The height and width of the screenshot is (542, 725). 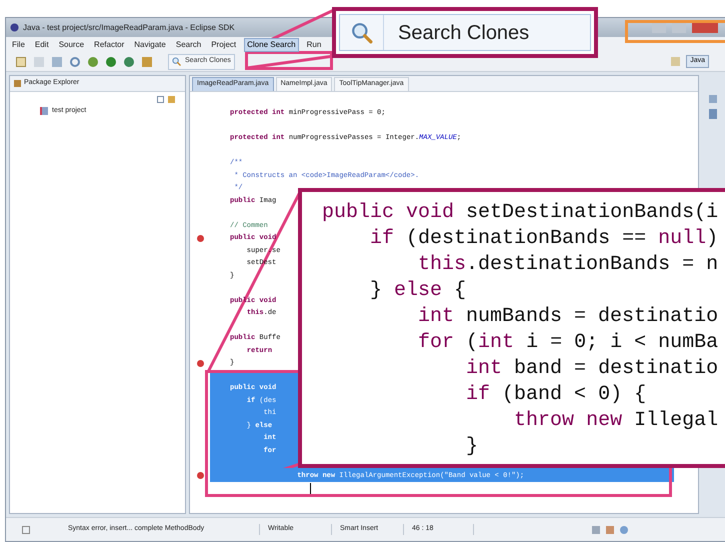 What do you see at coordinates (71, 44) in the screenshot?
I see `menu-item: Source` at bounding box center [71, 44].